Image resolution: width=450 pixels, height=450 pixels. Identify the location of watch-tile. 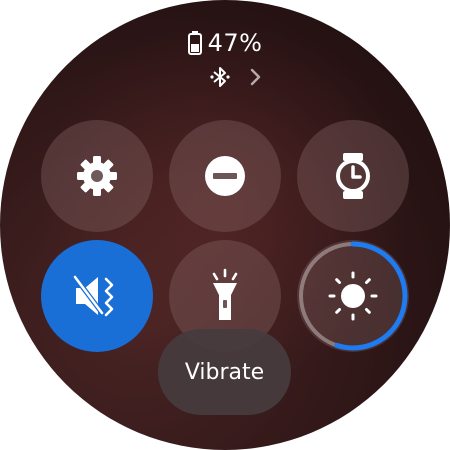
(353, 176).